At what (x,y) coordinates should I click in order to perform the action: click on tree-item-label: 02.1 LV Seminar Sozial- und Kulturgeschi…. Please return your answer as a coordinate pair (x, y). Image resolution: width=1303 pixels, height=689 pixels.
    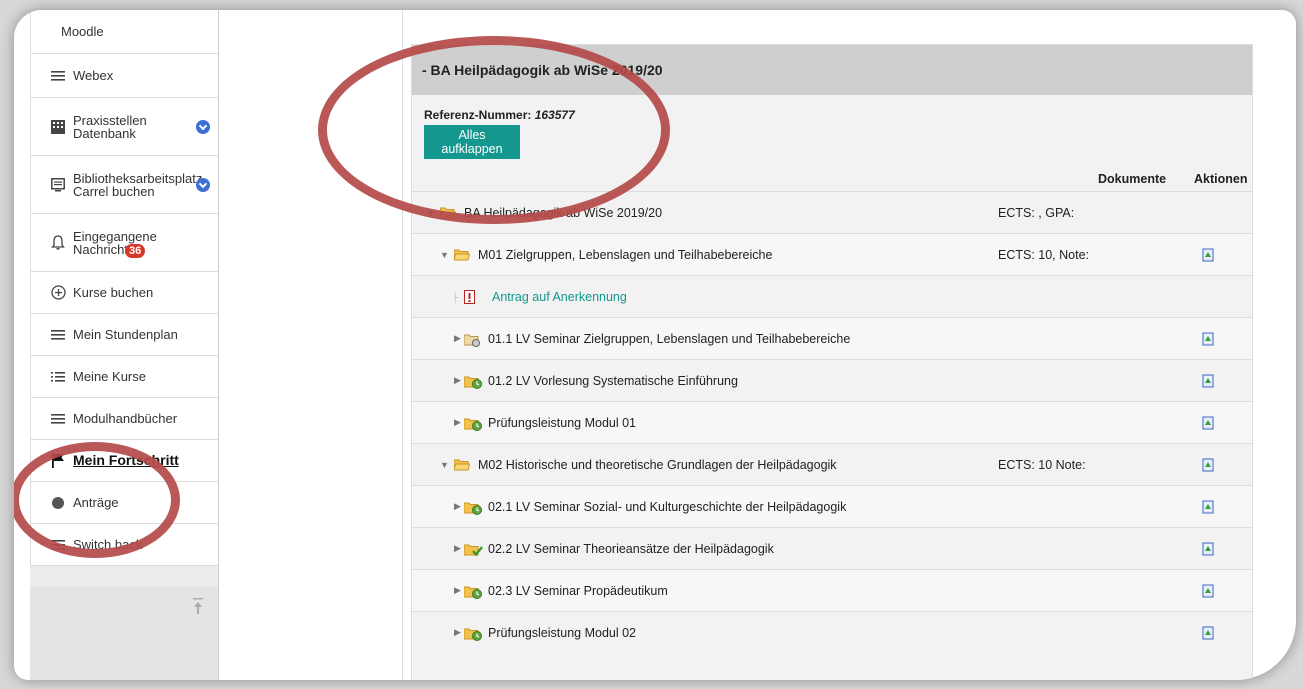
    Looking at the image, I should click on (667, 506).